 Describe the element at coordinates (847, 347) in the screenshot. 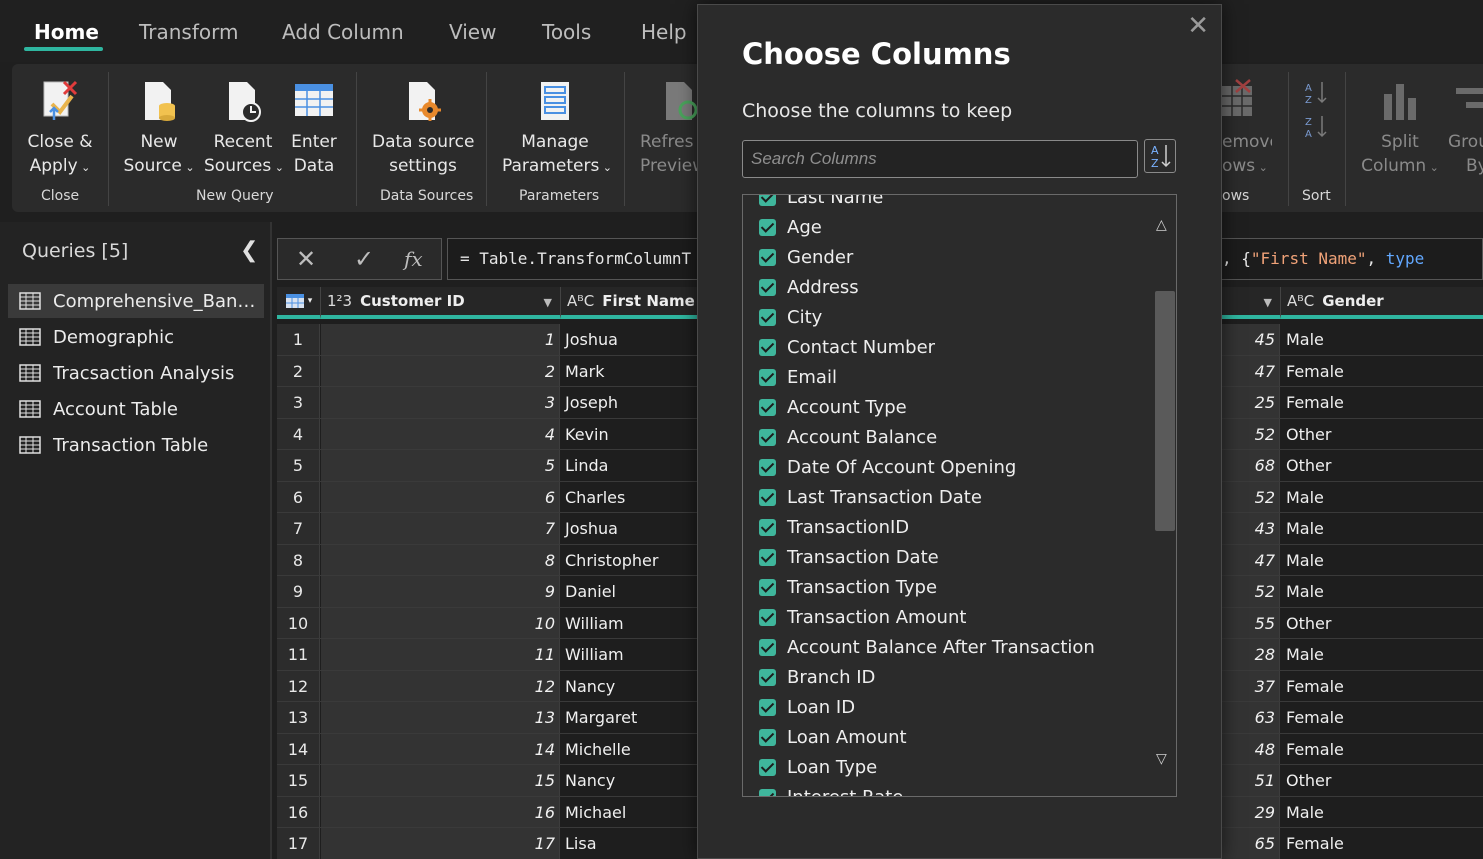

I see `column-checkbox-item: Contact Number` at that location.